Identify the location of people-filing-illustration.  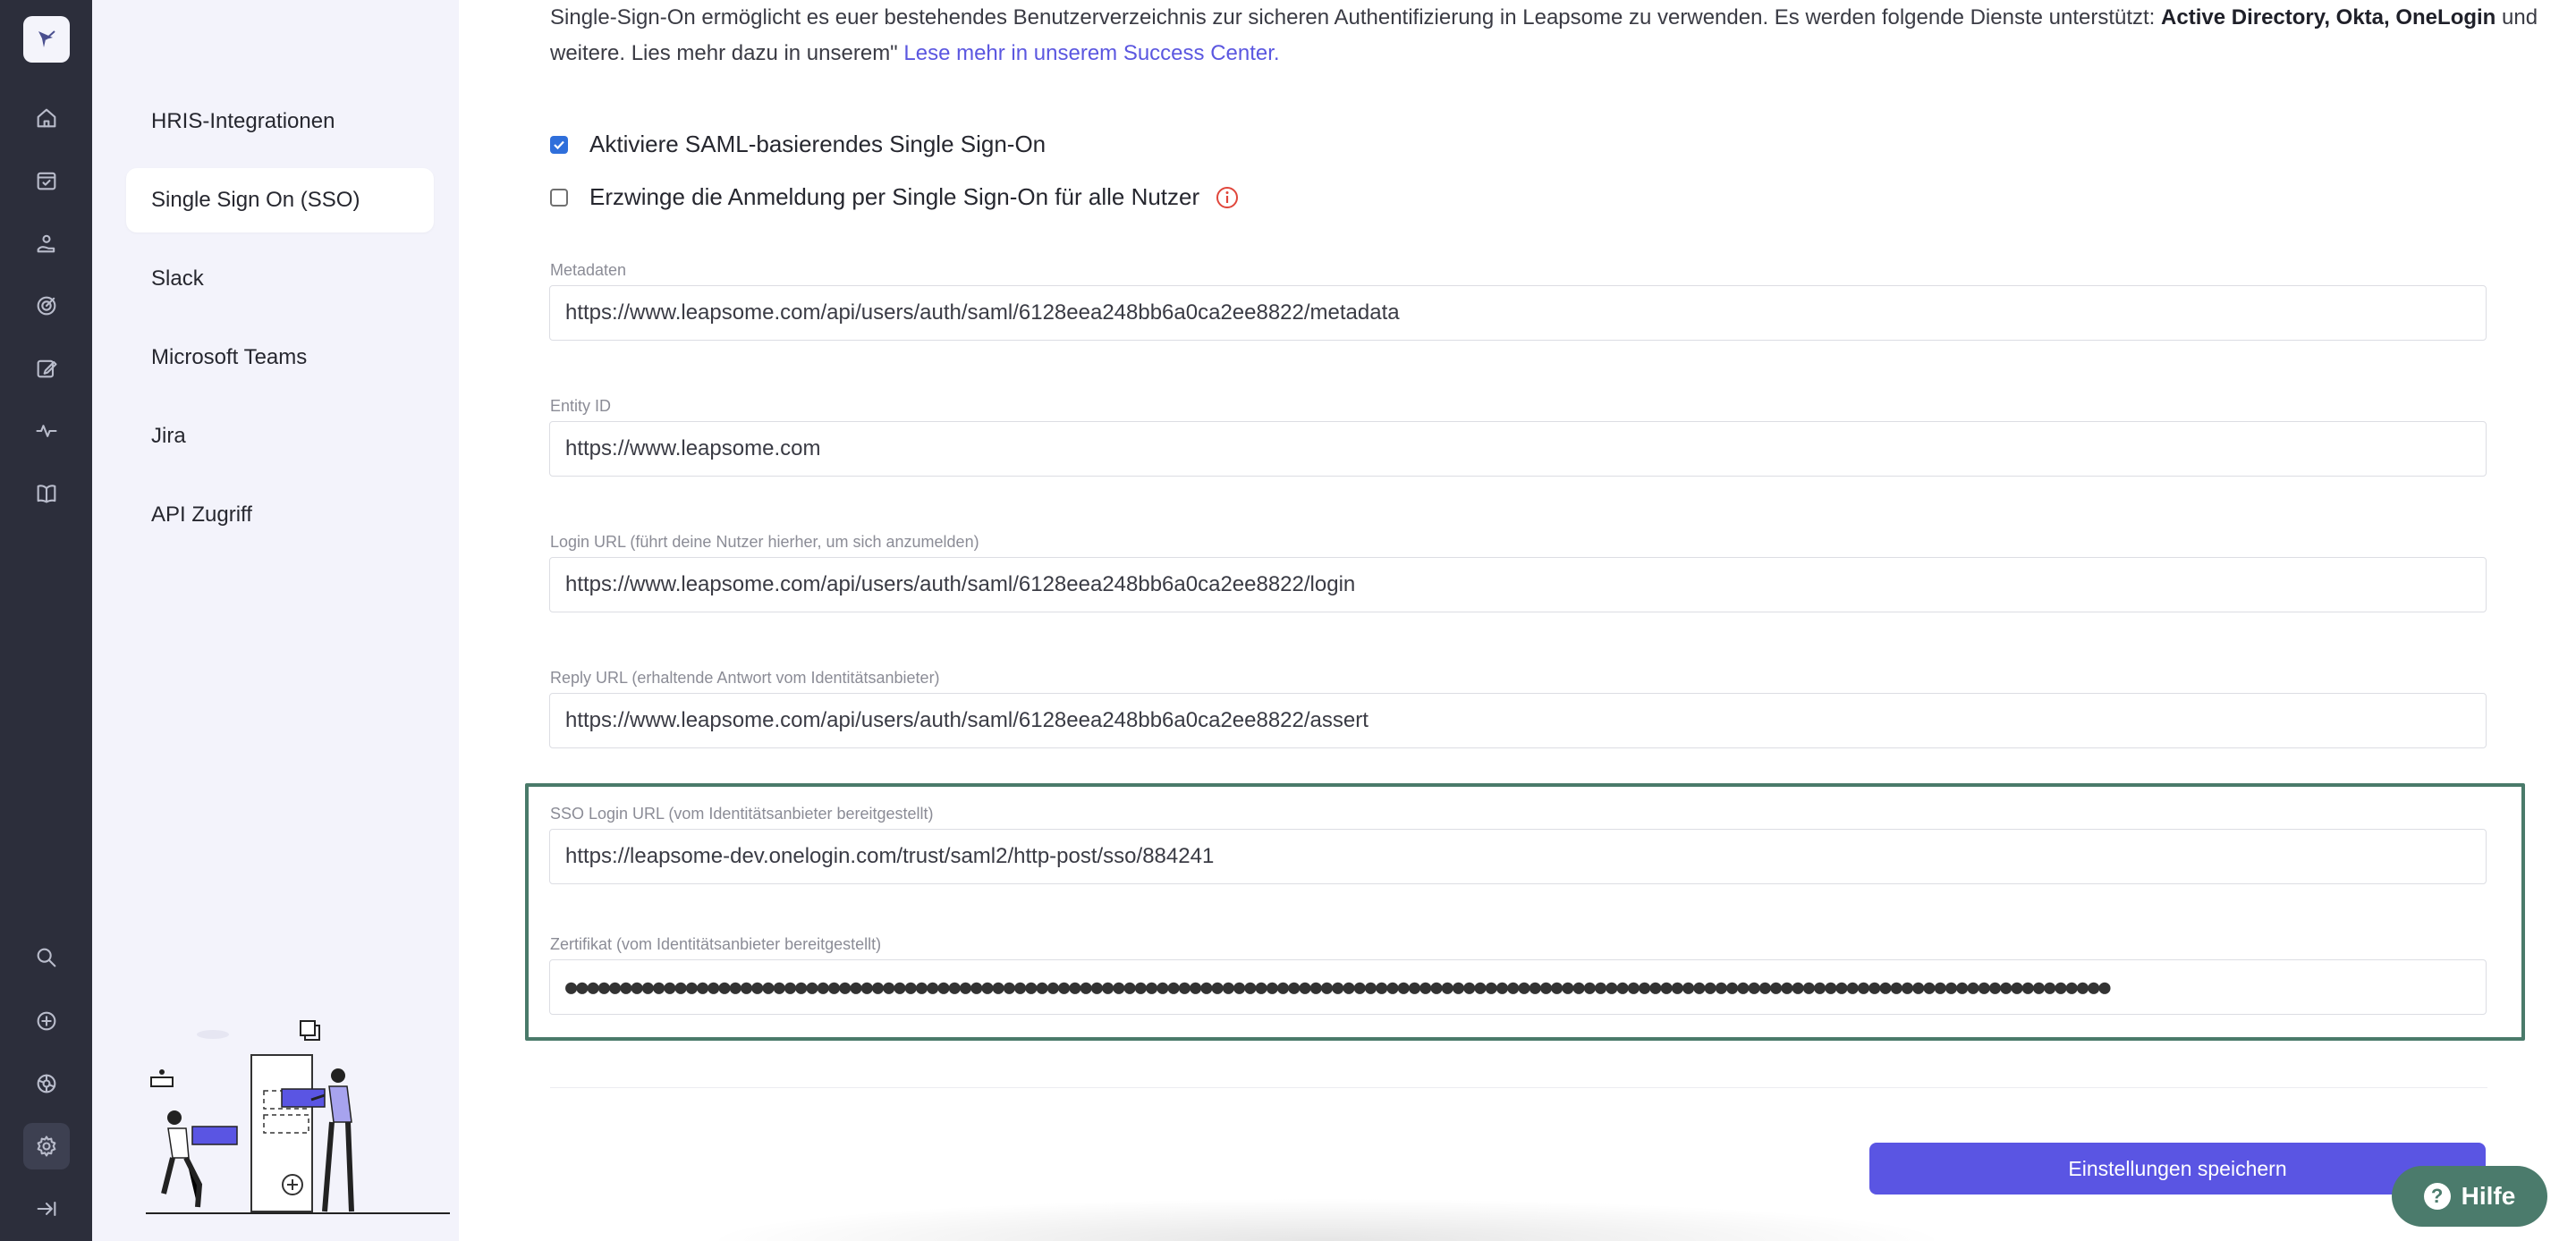
(298, 1117).